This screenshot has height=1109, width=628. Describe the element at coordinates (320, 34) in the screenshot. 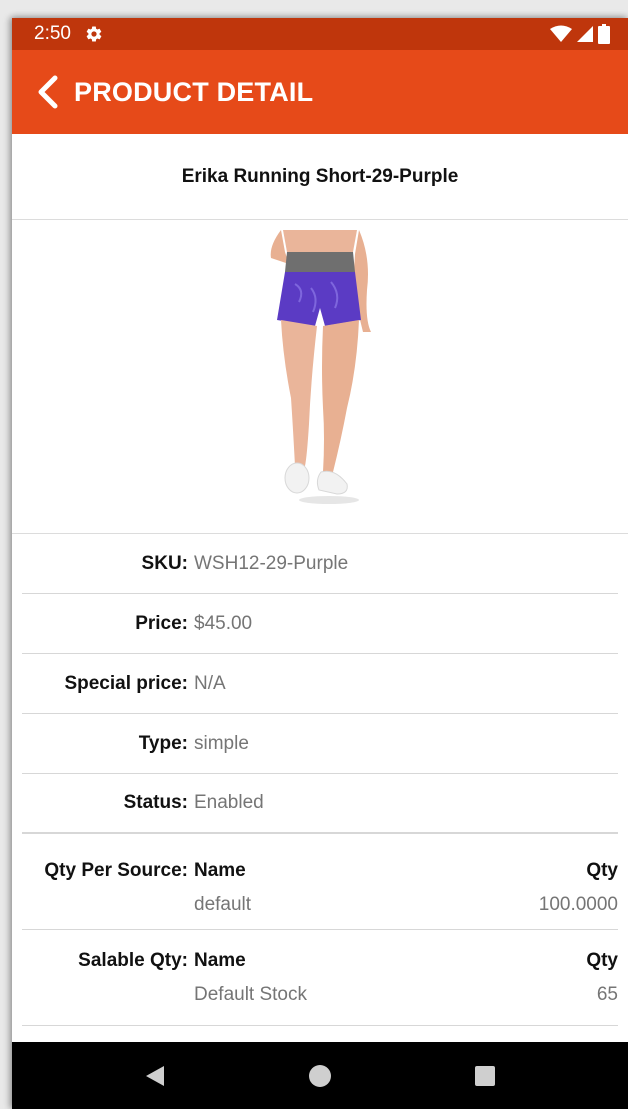

I see `status-bar: 2:50` at that location.